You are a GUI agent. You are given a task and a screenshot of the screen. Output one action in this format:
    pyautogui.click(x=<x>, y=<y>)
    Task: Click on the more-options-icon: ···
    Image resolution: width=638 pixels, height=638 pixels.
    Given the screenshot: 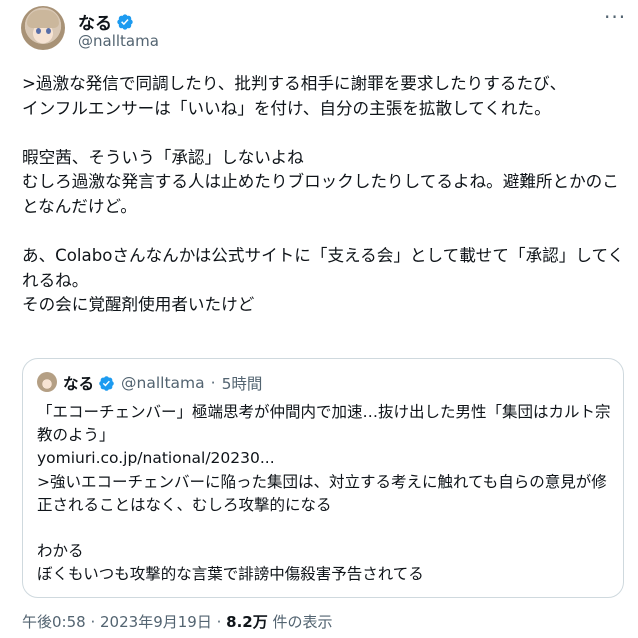 What is the action you would take?
    pyautogui.click(x=615, y=19)
    